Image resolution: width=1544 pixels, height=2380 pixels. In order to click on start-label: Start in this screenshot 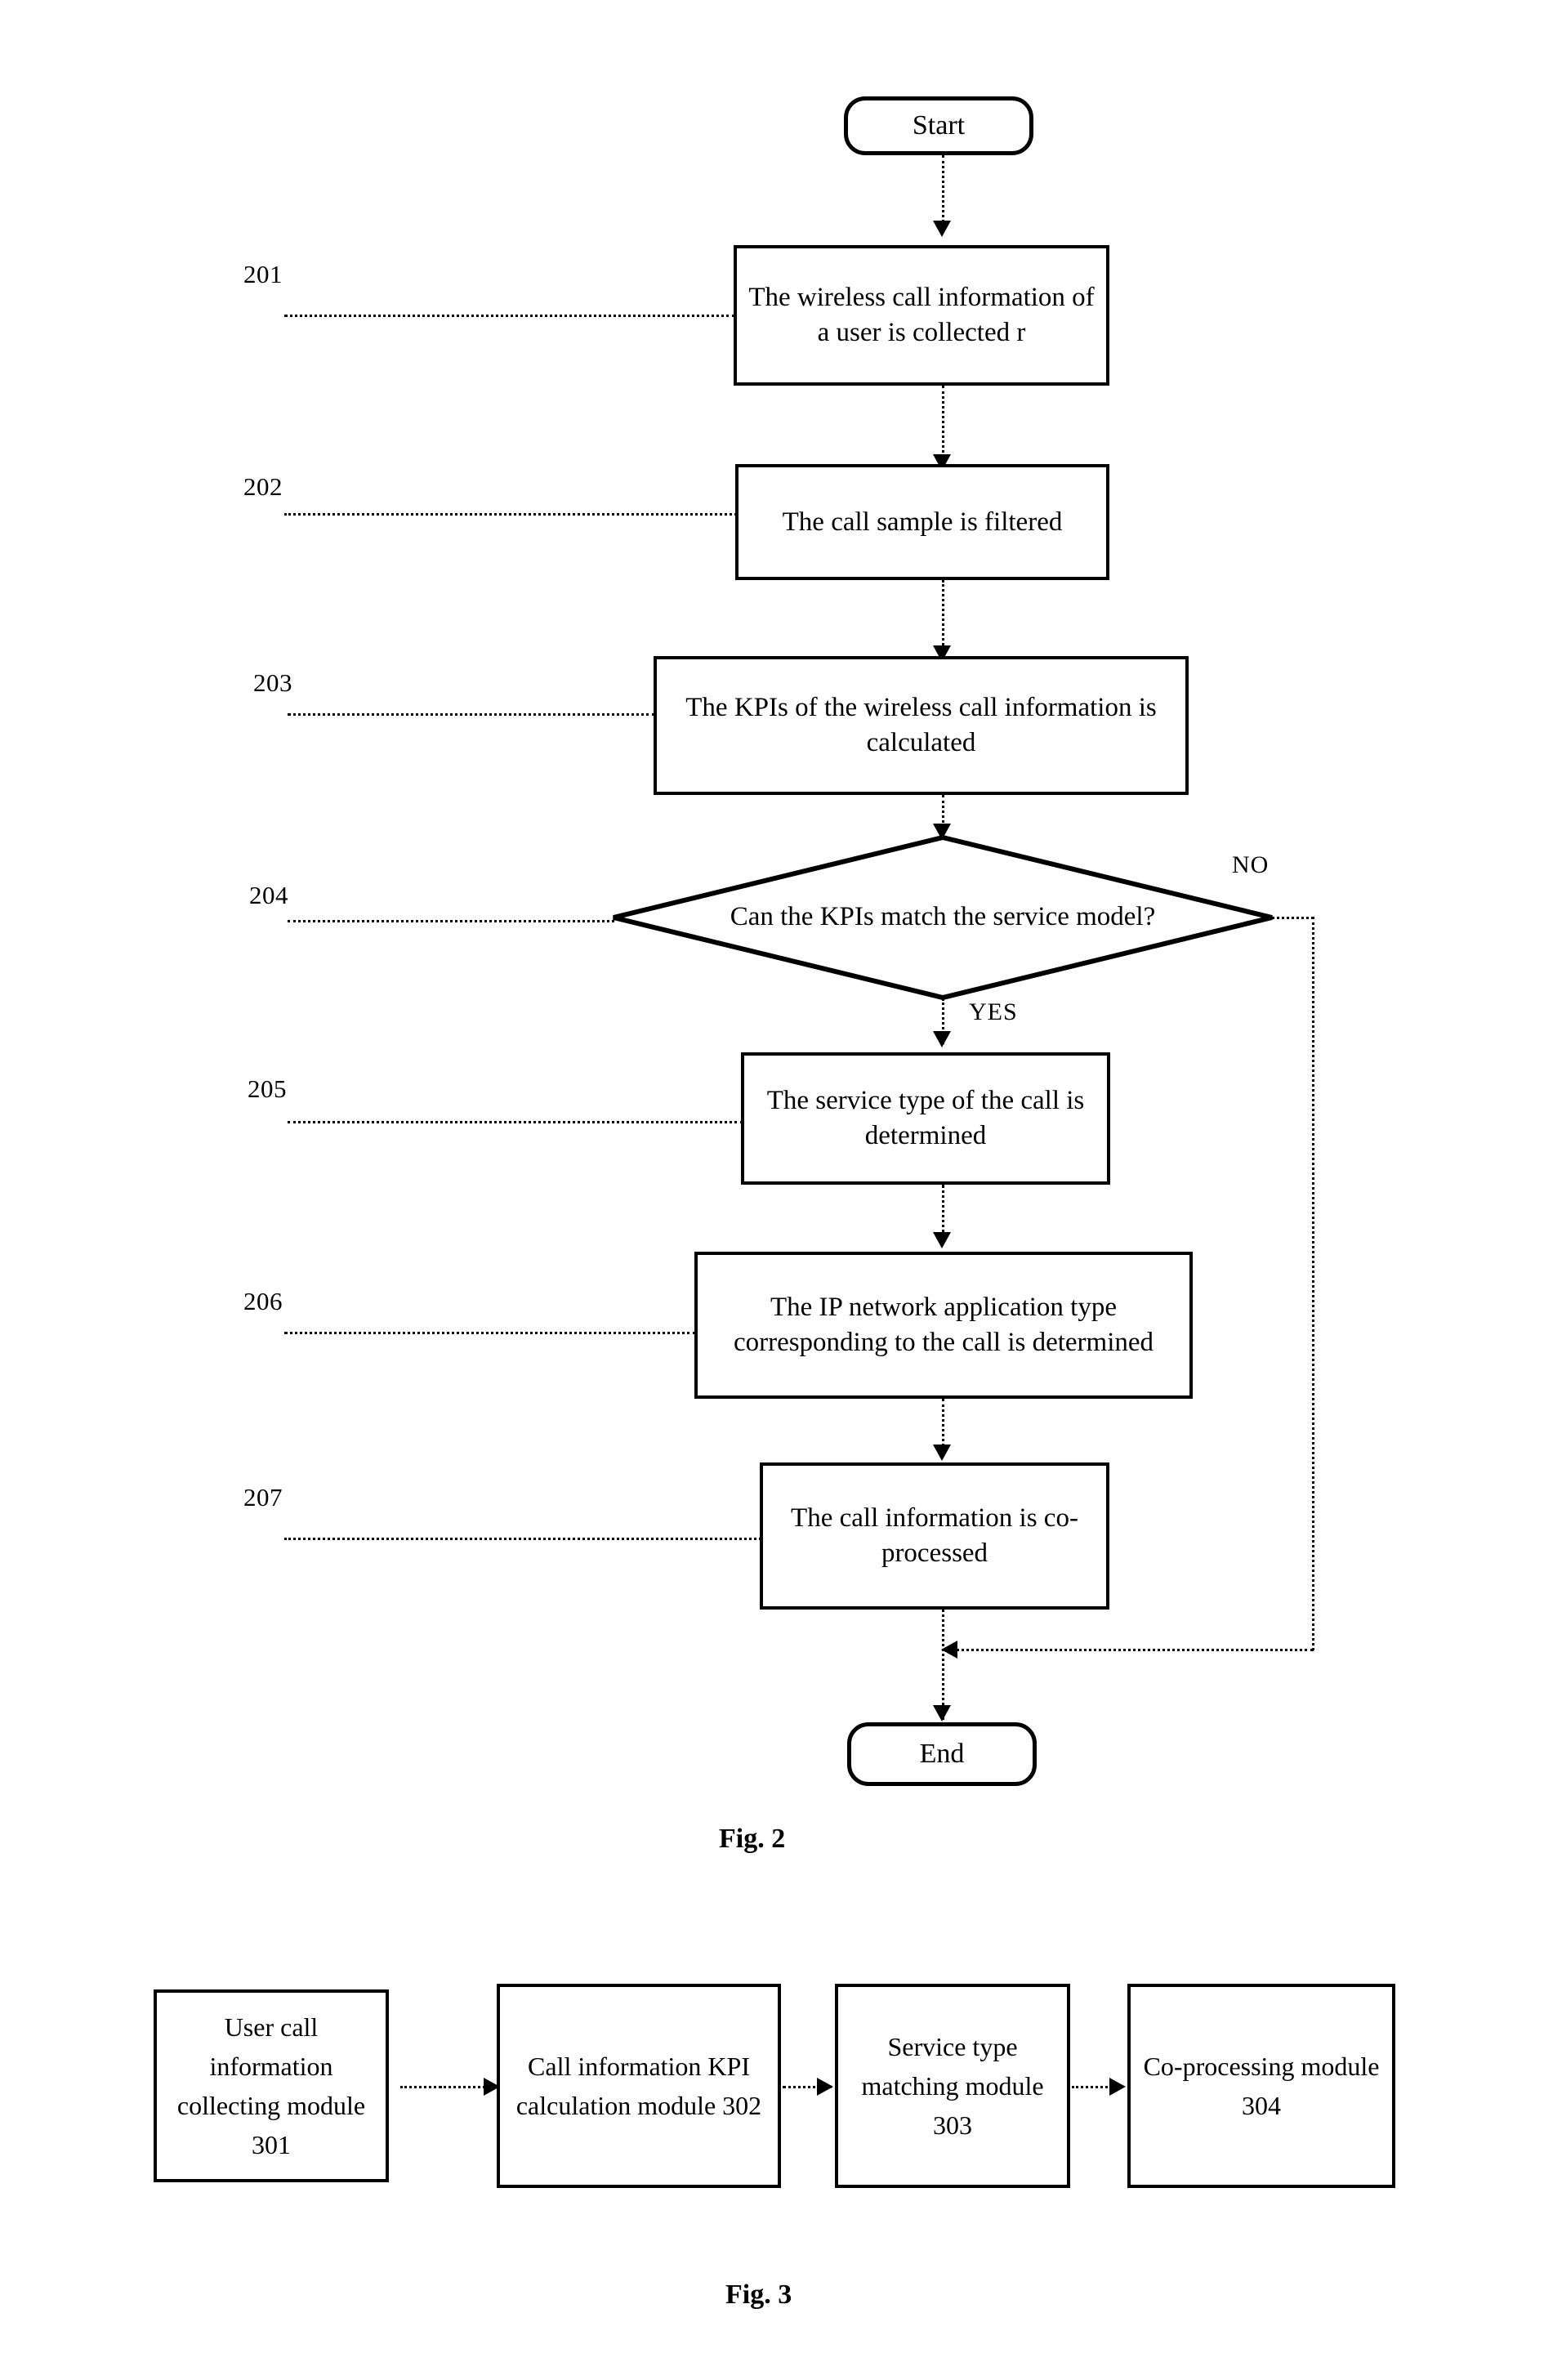, I will do `click(939, 125)`.